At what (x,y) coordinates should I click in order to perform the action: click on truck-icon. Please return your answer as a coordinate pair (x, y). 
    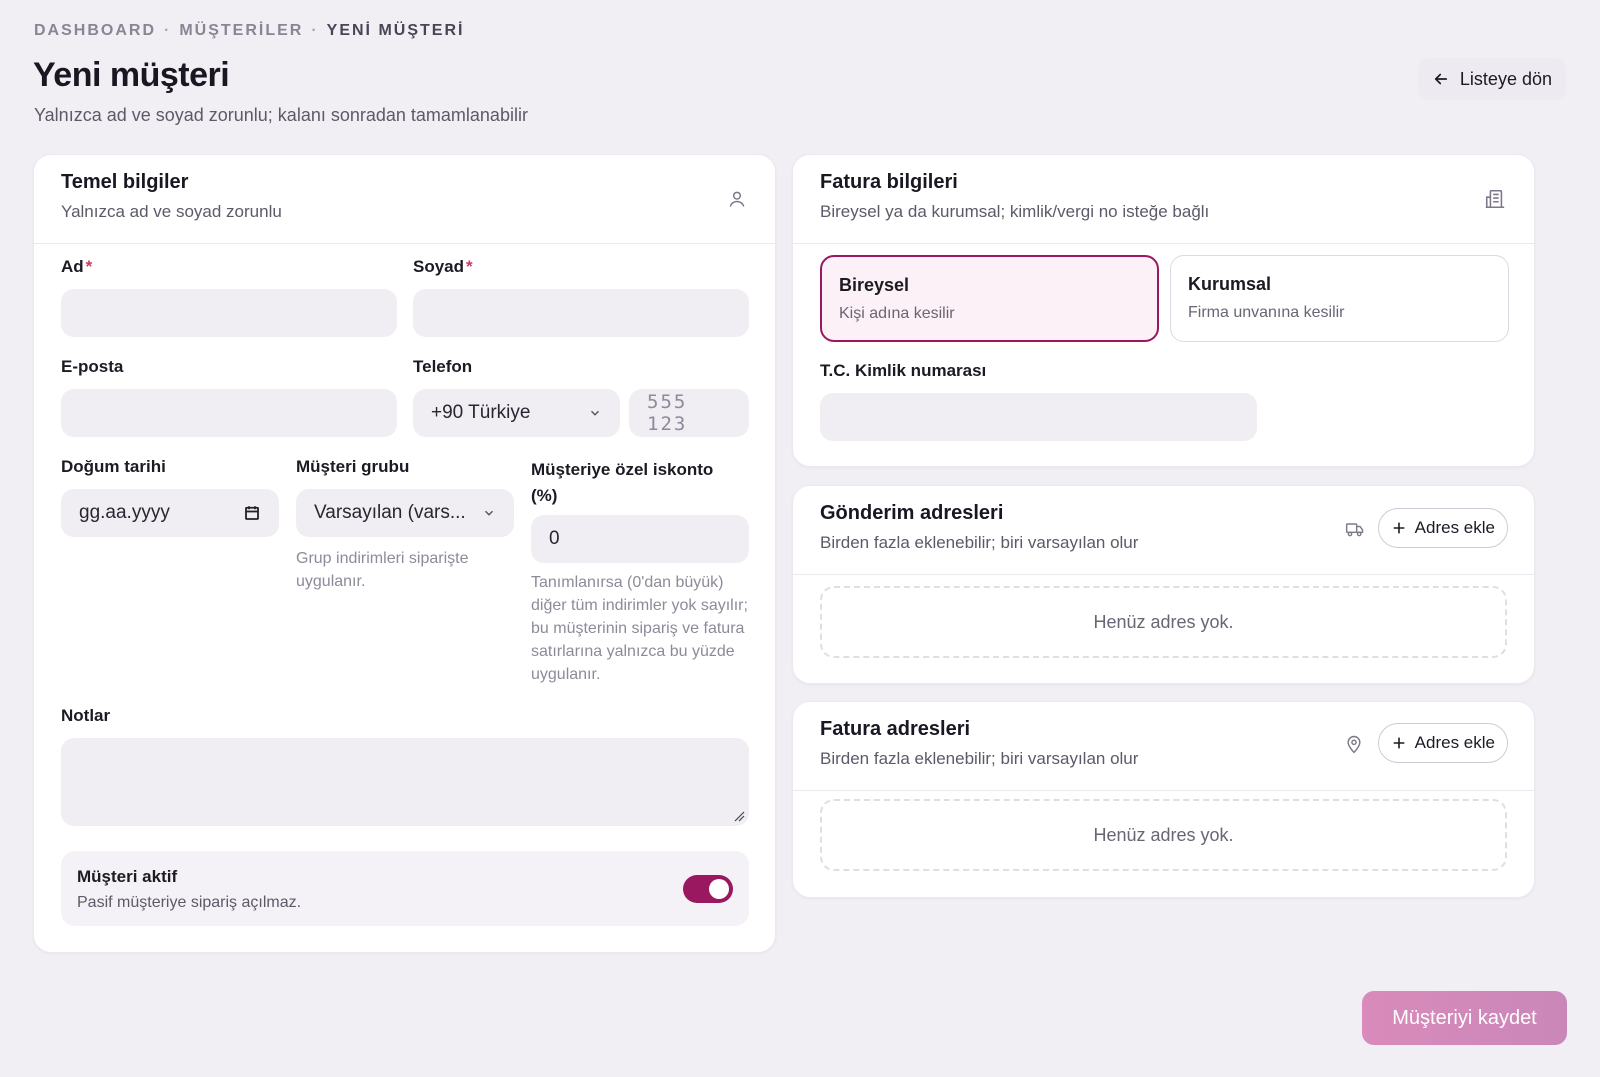
    Looking at the image, I should click on (1354, 530).